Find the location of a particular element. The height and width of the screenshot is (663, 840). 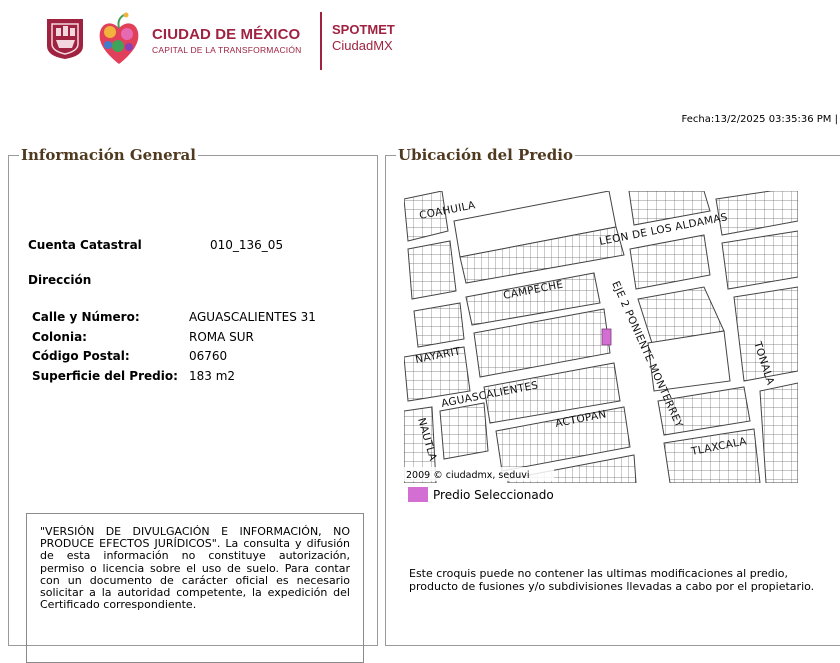

address-row-superficie: Superficie del Predio: 183 m2 is located at coordinates (174, 379).